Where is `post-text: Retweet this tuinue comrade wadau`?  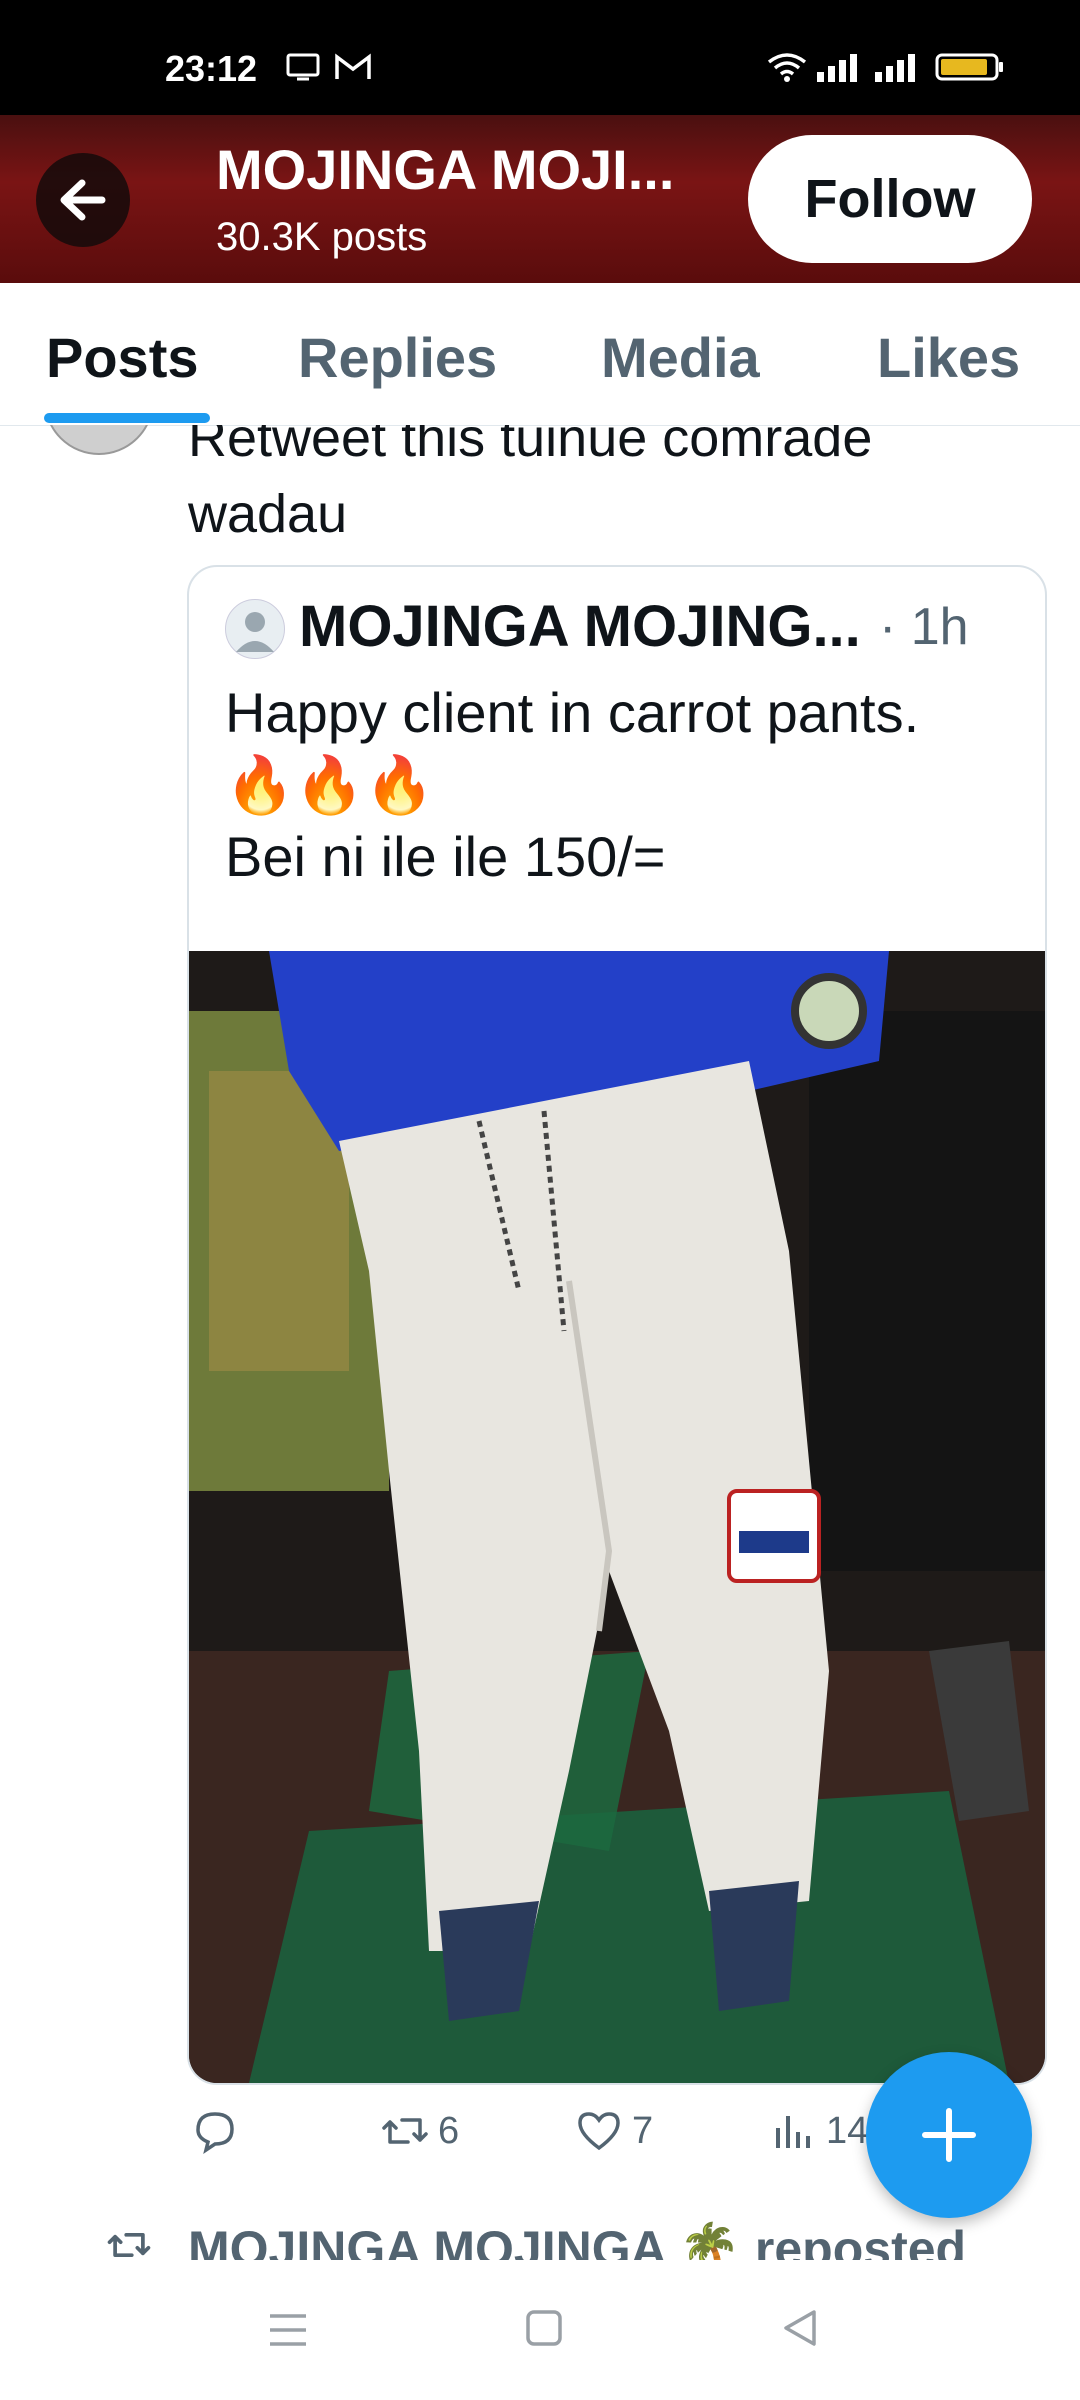 post-text: Retweet this tuinue comrade wadau is located at coordinates (530, 484).